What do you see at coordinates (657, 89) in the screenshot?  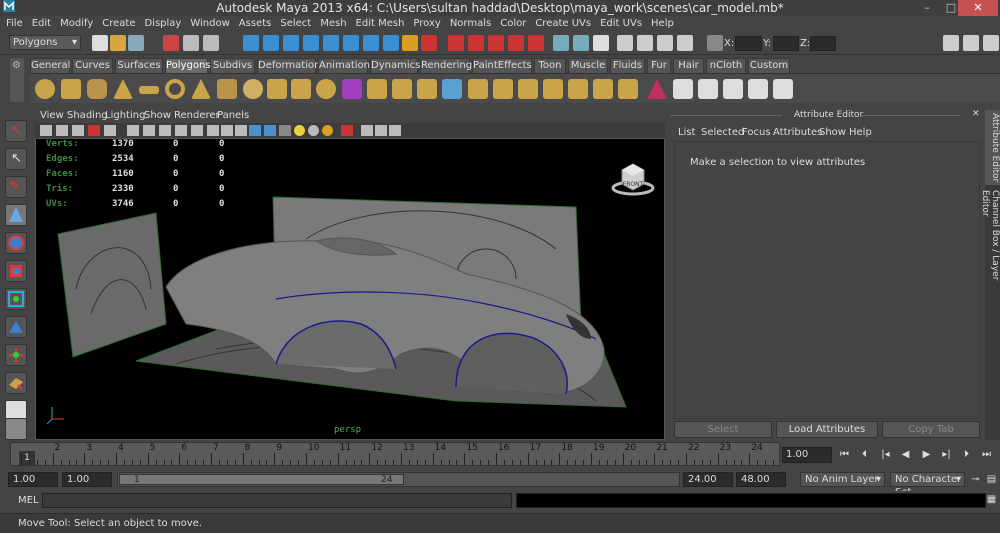 I see `triangulate-icon` at bounding box center [657, 89].